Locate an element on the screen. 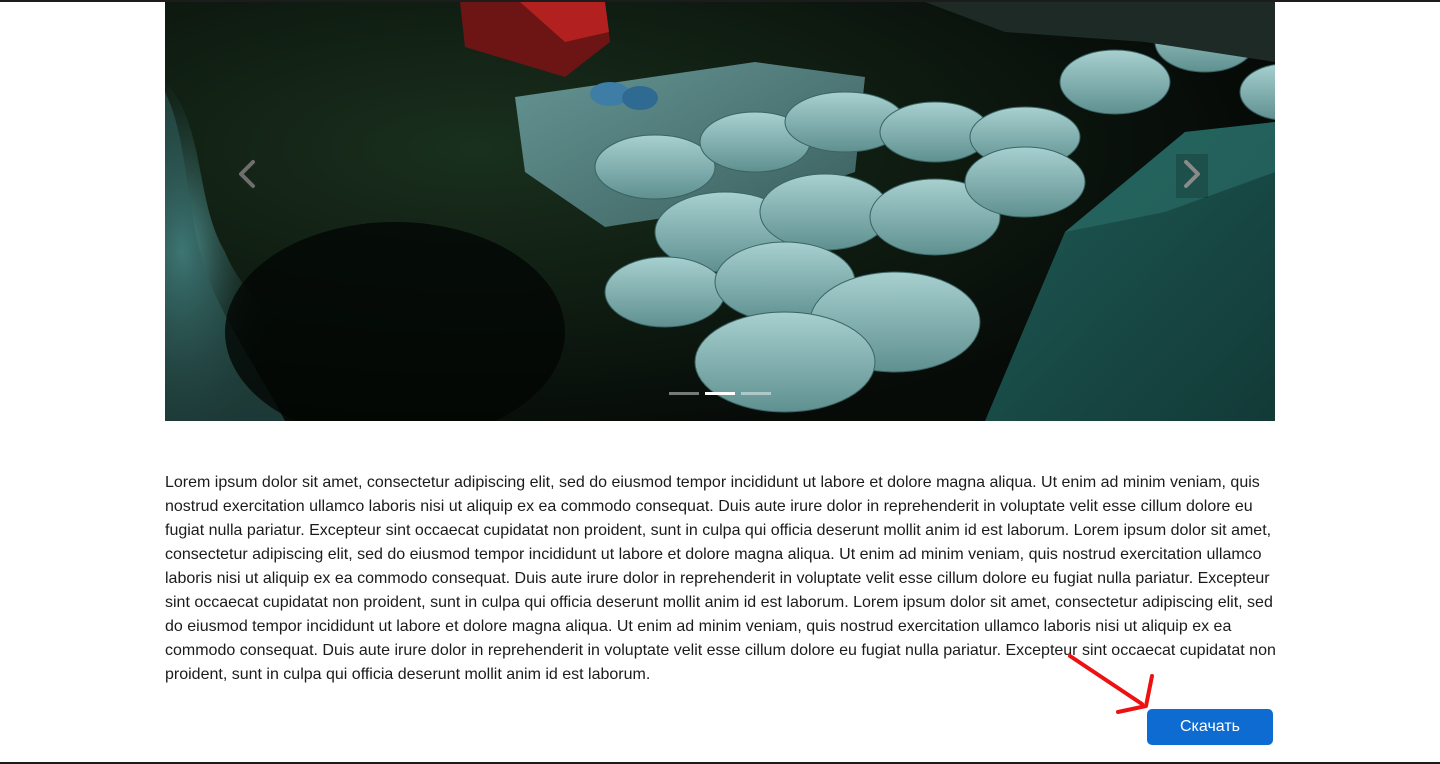 The image size is (1440, 764). carousel-next-button is located at coordinates (1192, 176).